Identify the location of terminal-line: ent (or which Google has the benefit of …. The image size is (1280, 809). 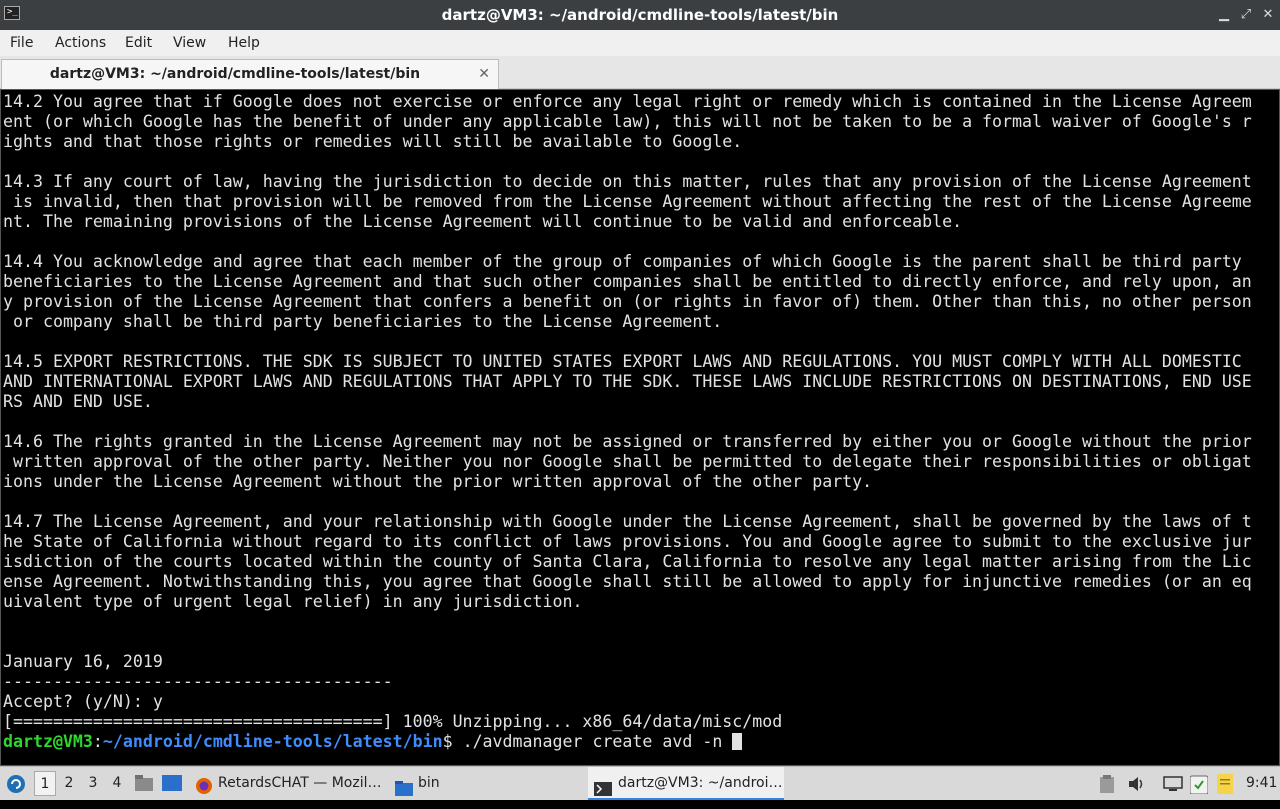
(627, 121).